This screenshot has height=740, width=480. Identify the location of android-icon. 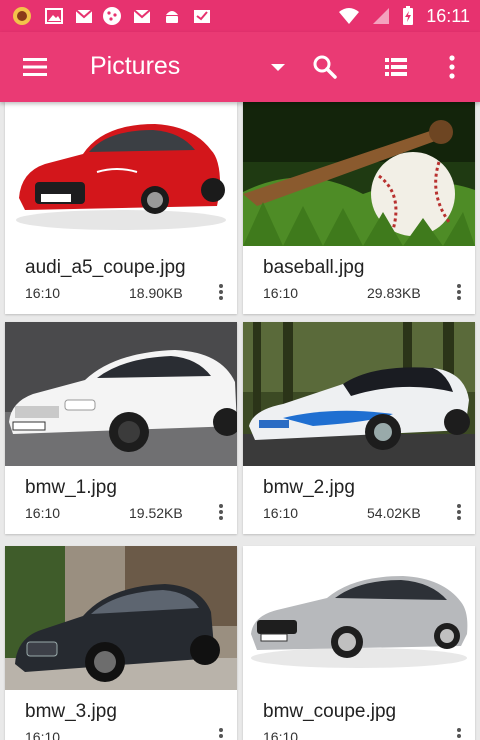
(172, 17).